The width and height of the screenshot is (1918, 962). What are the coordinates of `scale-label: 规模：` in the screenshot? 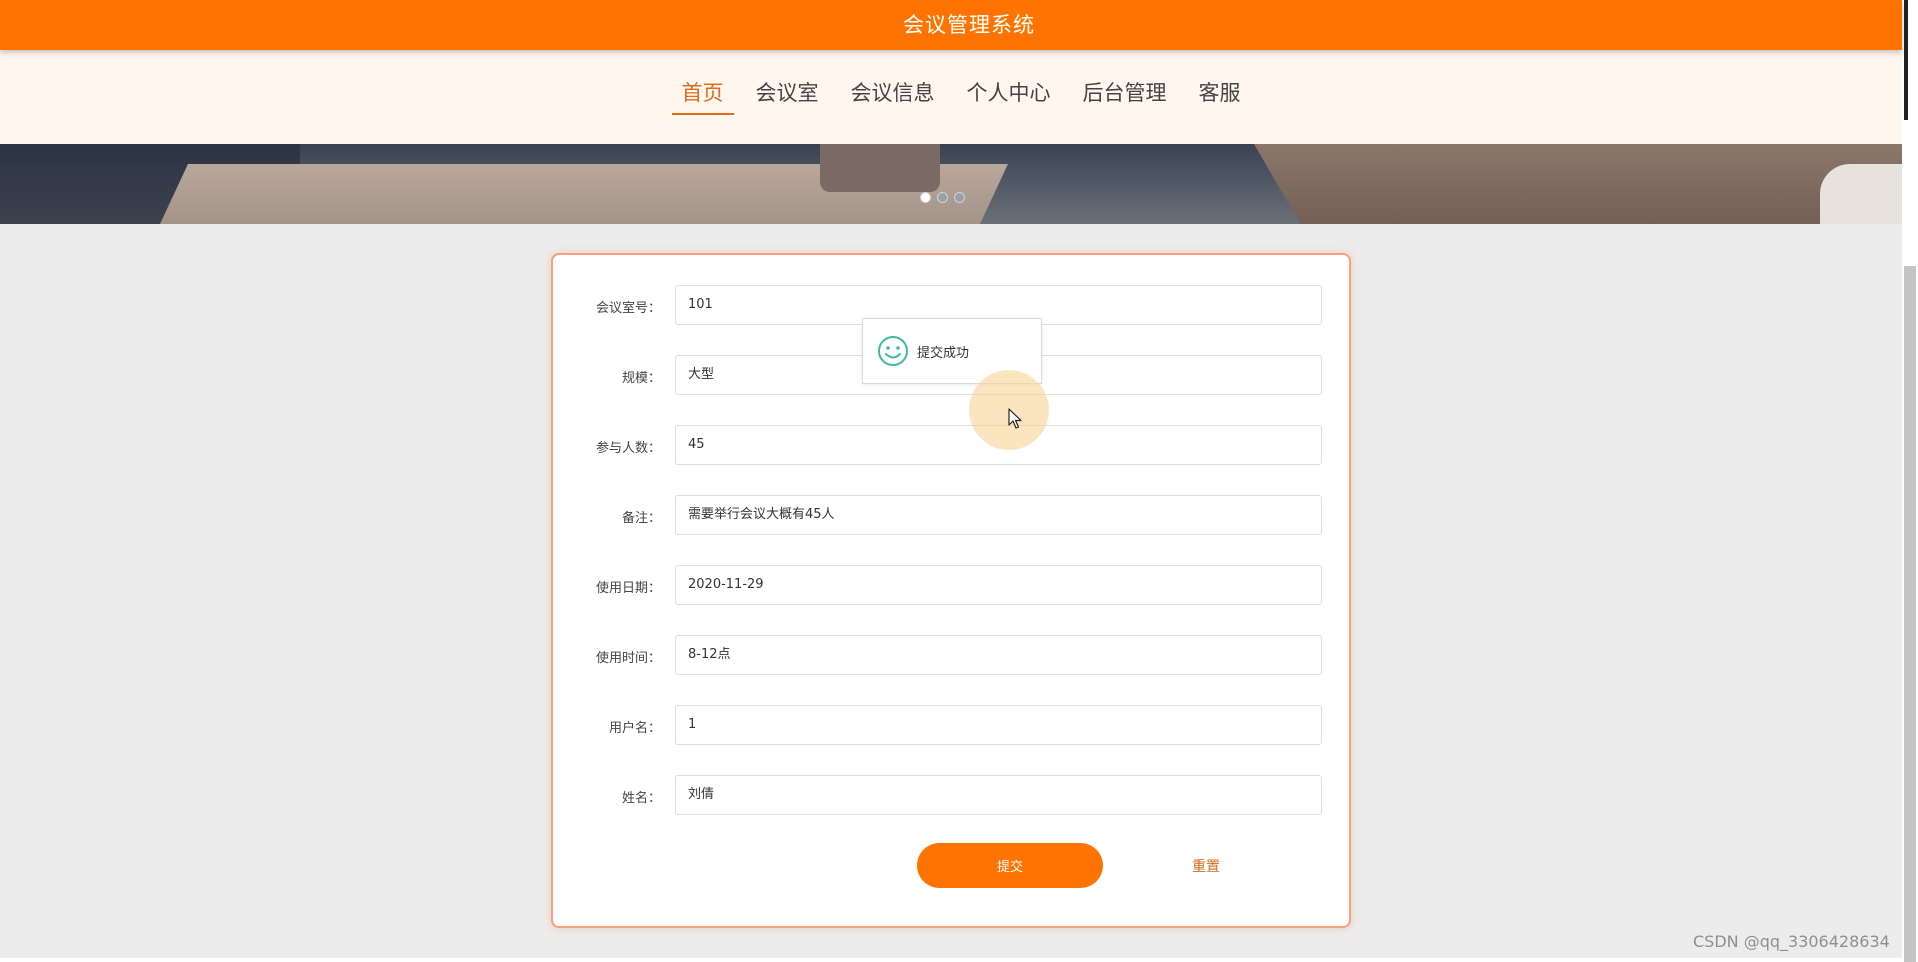 It's located at (641, 378).